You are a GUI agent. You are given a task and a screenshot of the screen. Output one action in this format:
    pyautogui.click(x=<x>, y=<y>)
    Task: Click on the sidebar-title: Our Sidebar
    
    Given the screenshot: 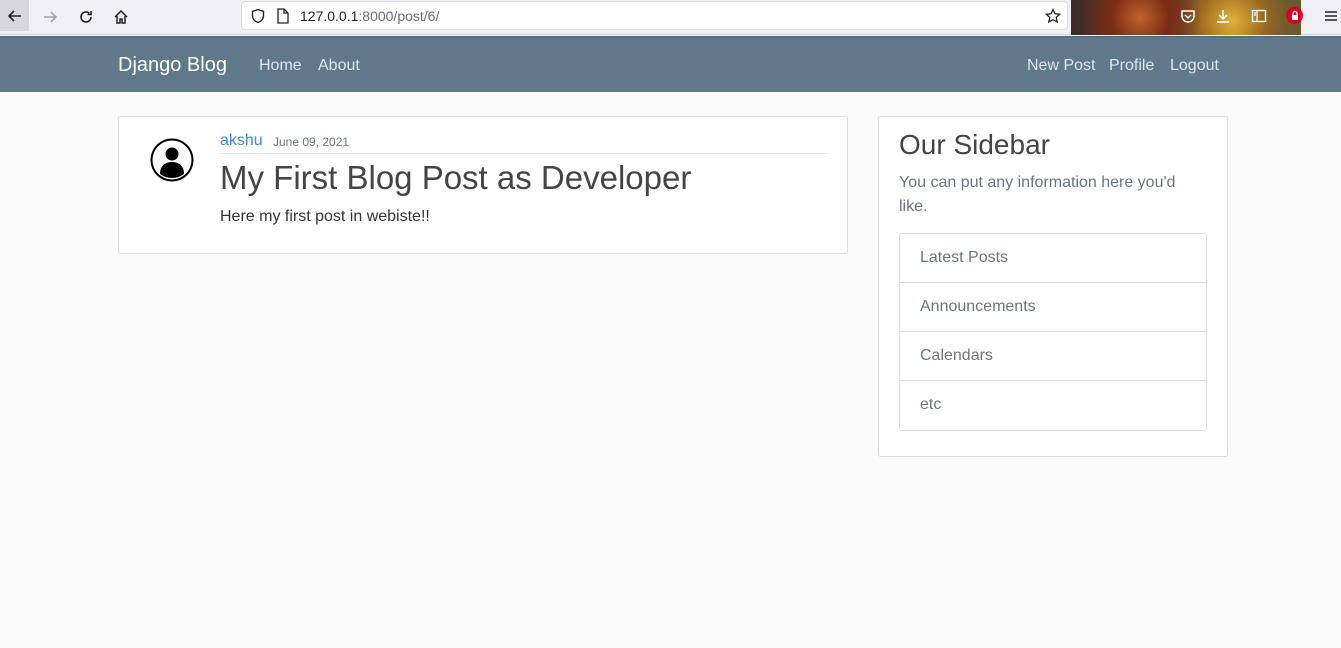 What is the action you would take?
    pyautogui.click(x=974, y=144)
    